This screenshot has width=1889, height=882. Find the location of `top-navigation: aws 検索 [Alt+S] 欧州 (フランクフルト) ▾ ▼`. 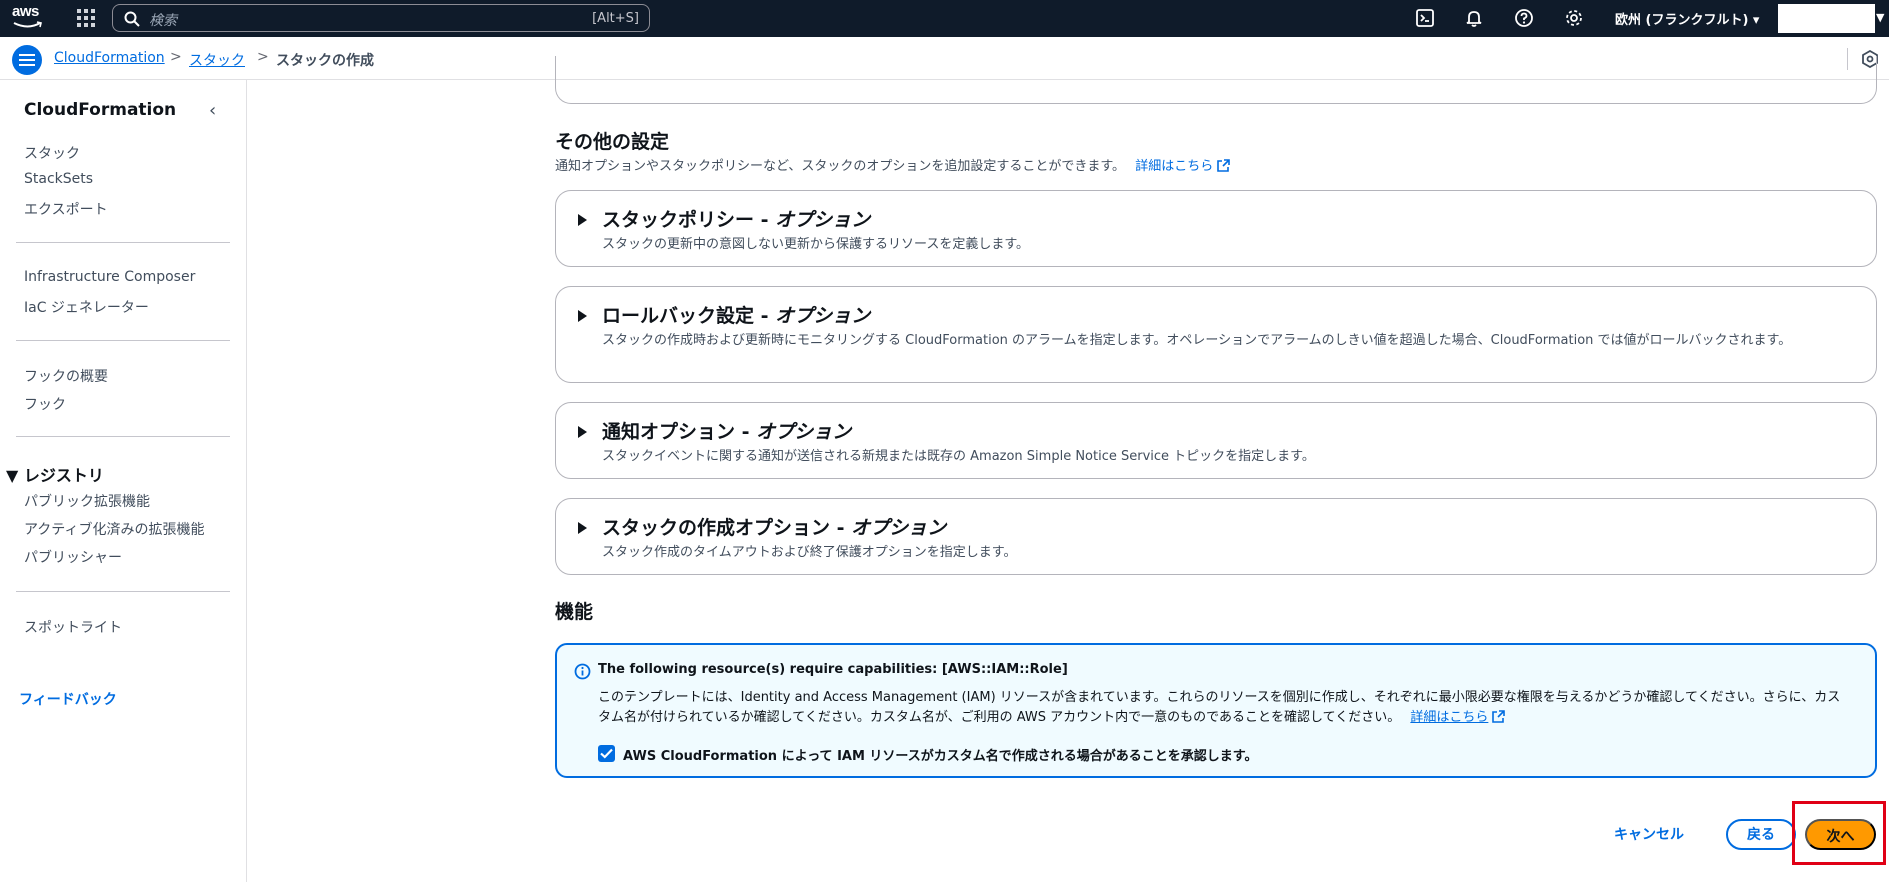

top-navigation: aws 検索 [Alt+S] 欧州 (フランクフルト) ▾ ▼ is located at coordinates (944, 18).